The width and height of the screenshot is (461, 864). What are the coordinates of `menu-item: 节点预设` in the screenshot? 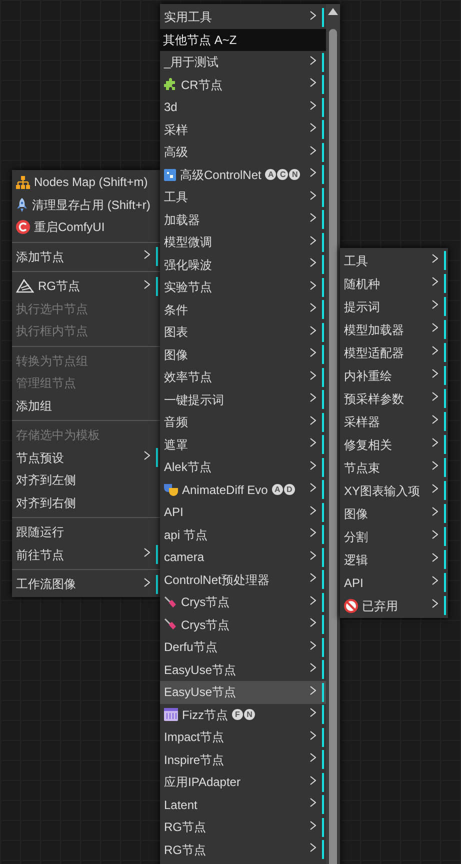 It's located at (86, 457).